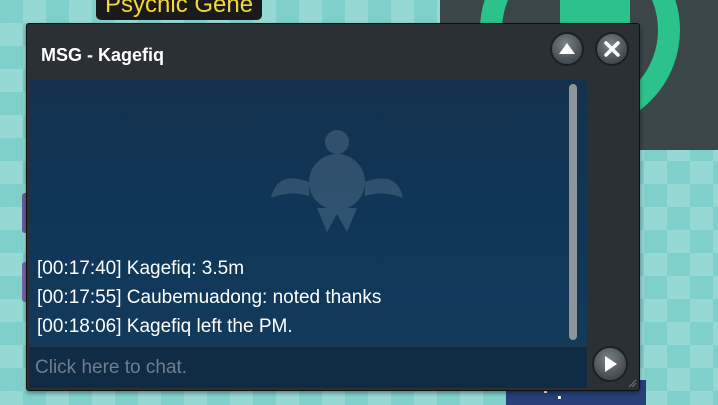  I want to click on pokemon-emblem-icon, so click(337, 181).